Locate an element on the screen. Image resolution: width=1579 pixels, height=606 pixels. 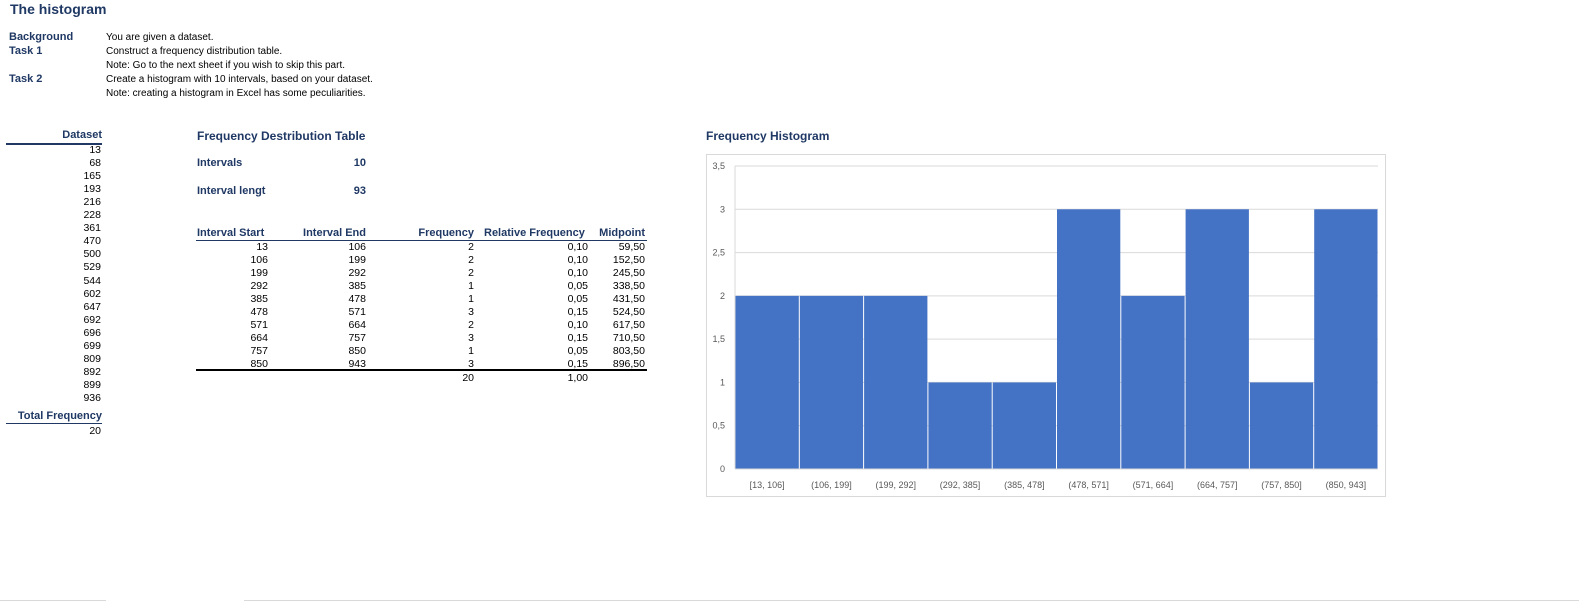
cell-interval-end: 106 is located at coordinates (357, 247).